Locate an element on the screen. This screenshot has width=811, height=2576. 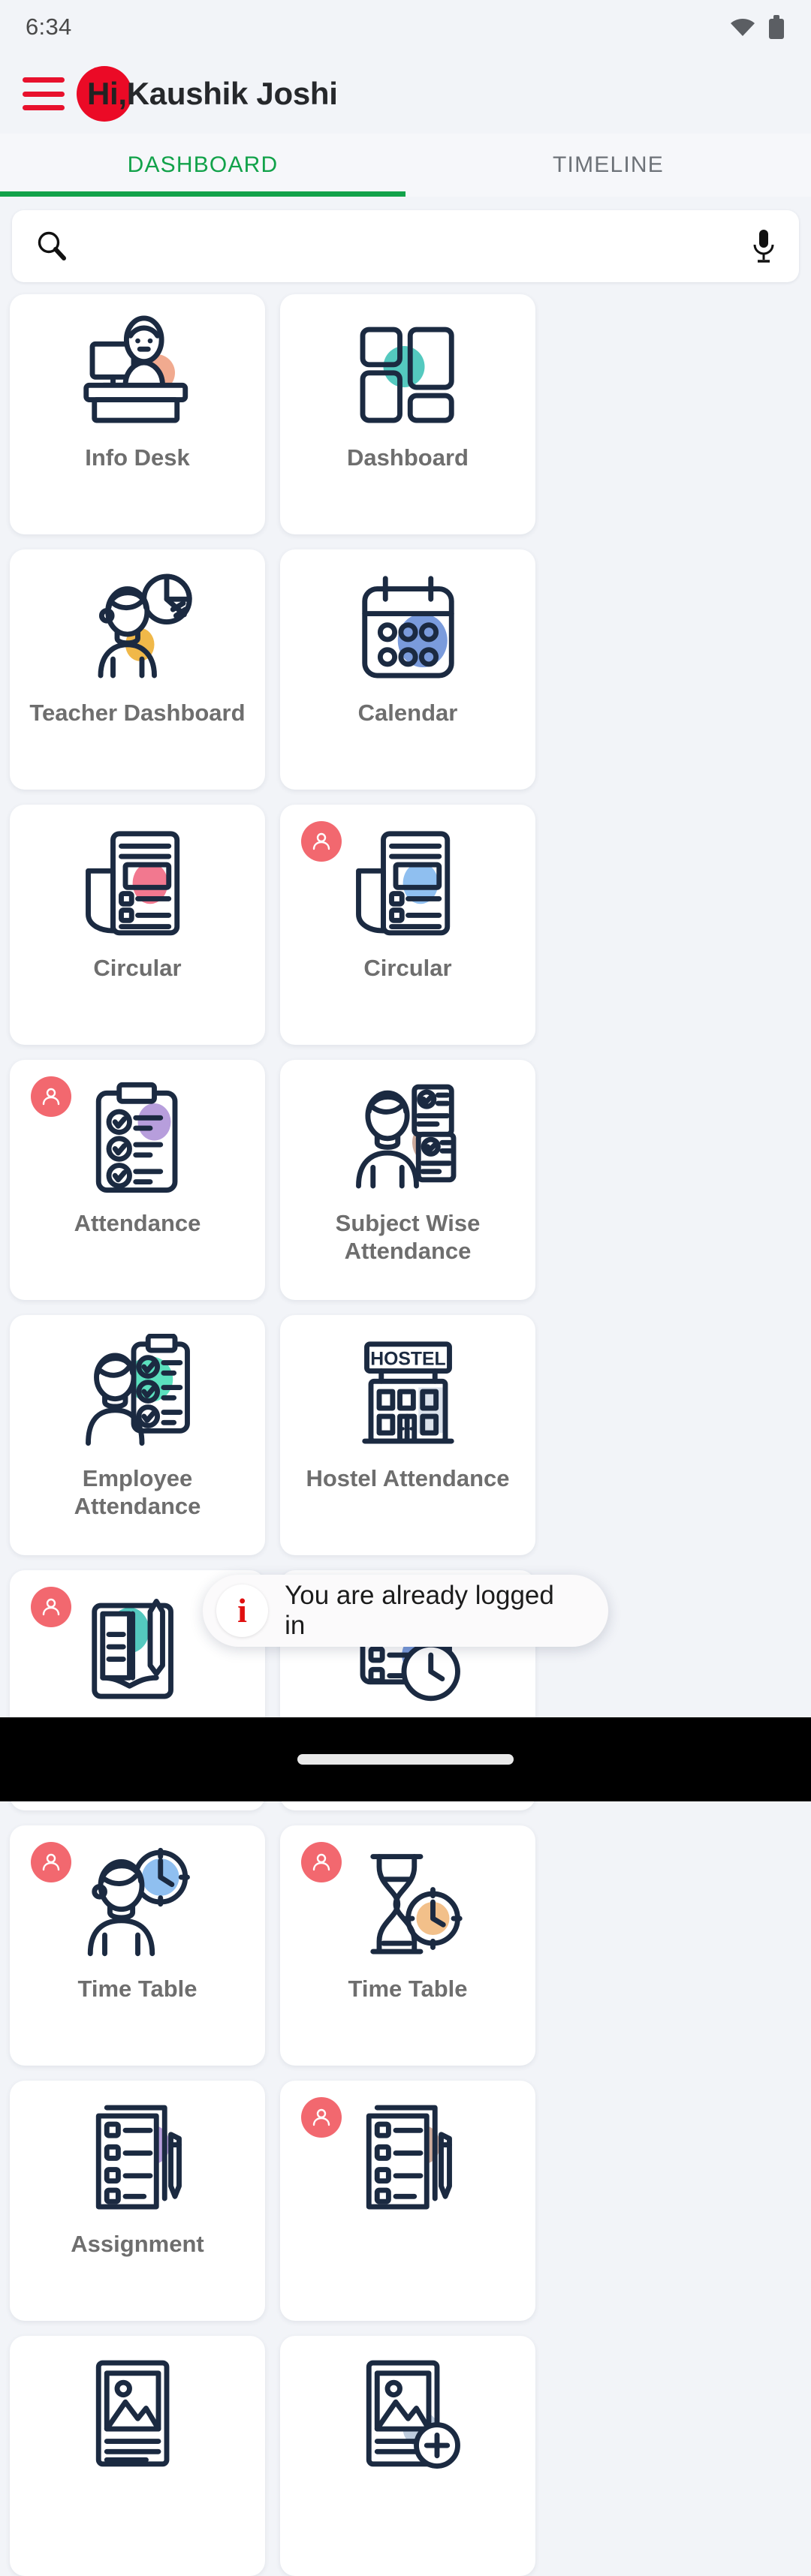
info-icon-glyph: i is located at coordinates (242, 1611).